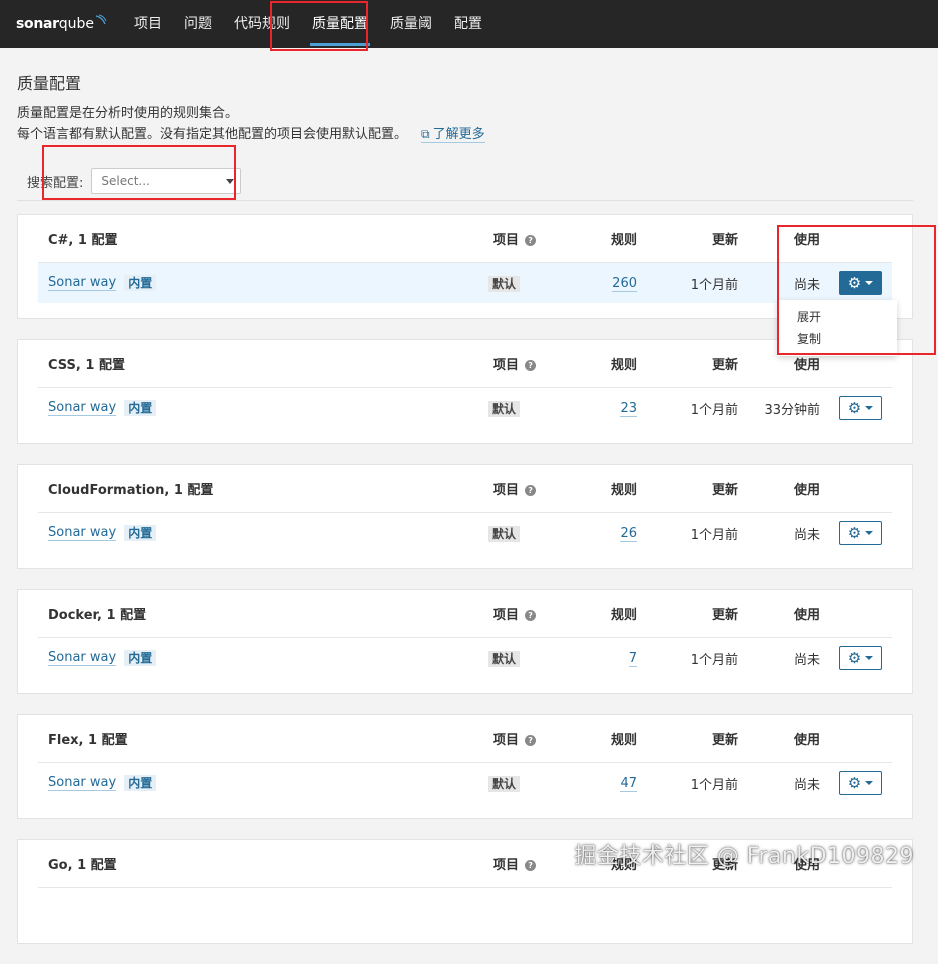 The image size is (938, 964). I want to click on nav-quality-profiles: 质量配置, so click(340, 24).